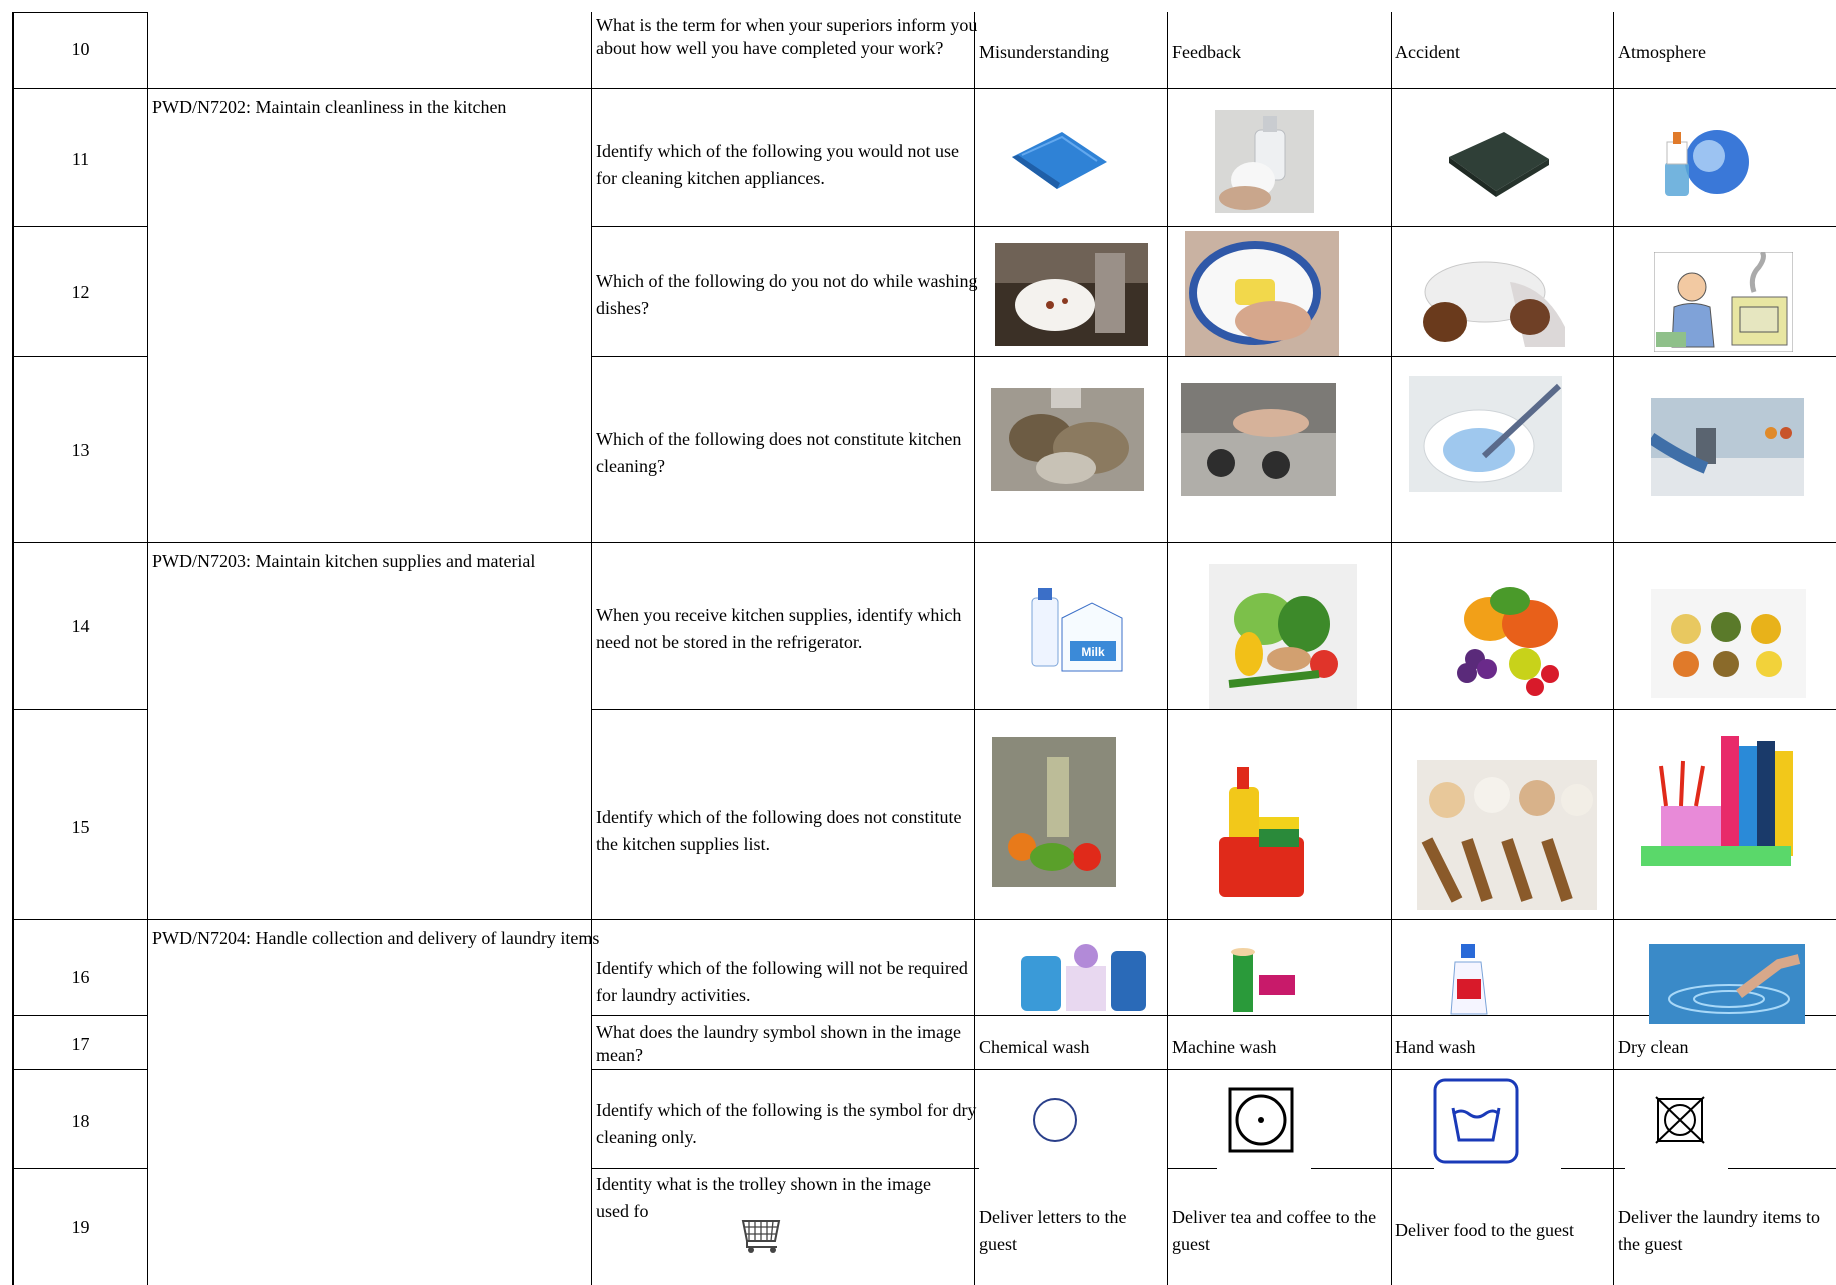  What do you see at coordinates (1435, 1047) in the screenshot?
I see `option-c: Hand wash` at bounding box center [1435, 1047].